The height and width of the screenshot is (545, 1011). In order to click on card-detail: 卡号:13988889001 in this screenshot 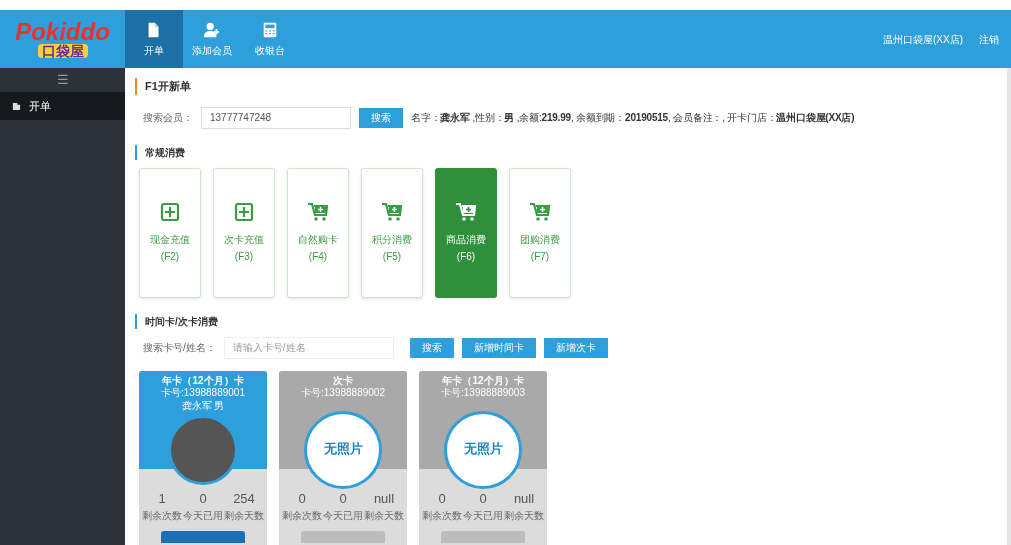, I will do `click(203, 393)`.